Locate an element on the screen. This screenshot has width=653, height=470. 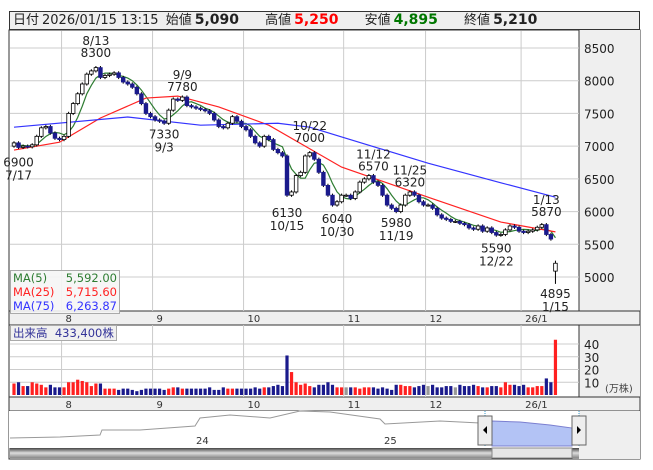
navigator-year-label: 24 is located at coordinates (202, 441).